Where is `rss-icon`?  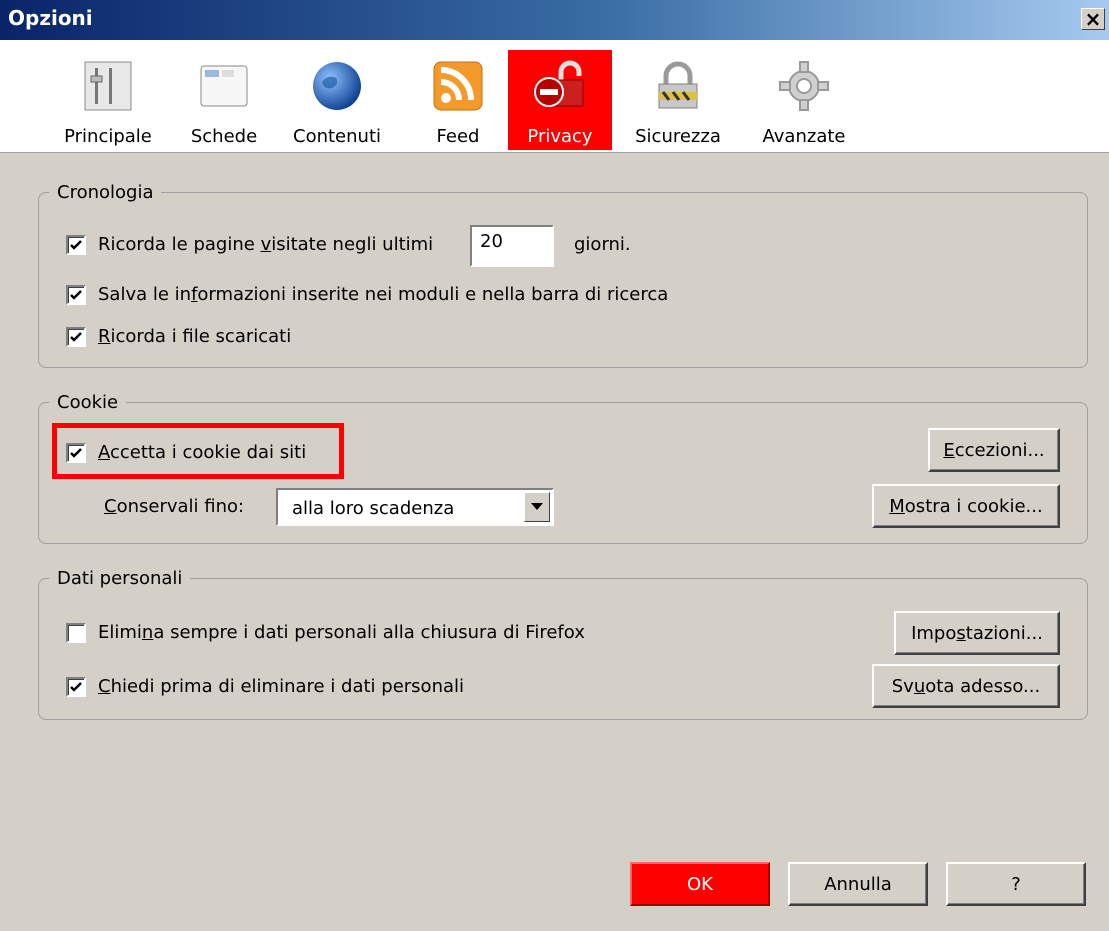 rss-icon is located at coordinates (458, 86).